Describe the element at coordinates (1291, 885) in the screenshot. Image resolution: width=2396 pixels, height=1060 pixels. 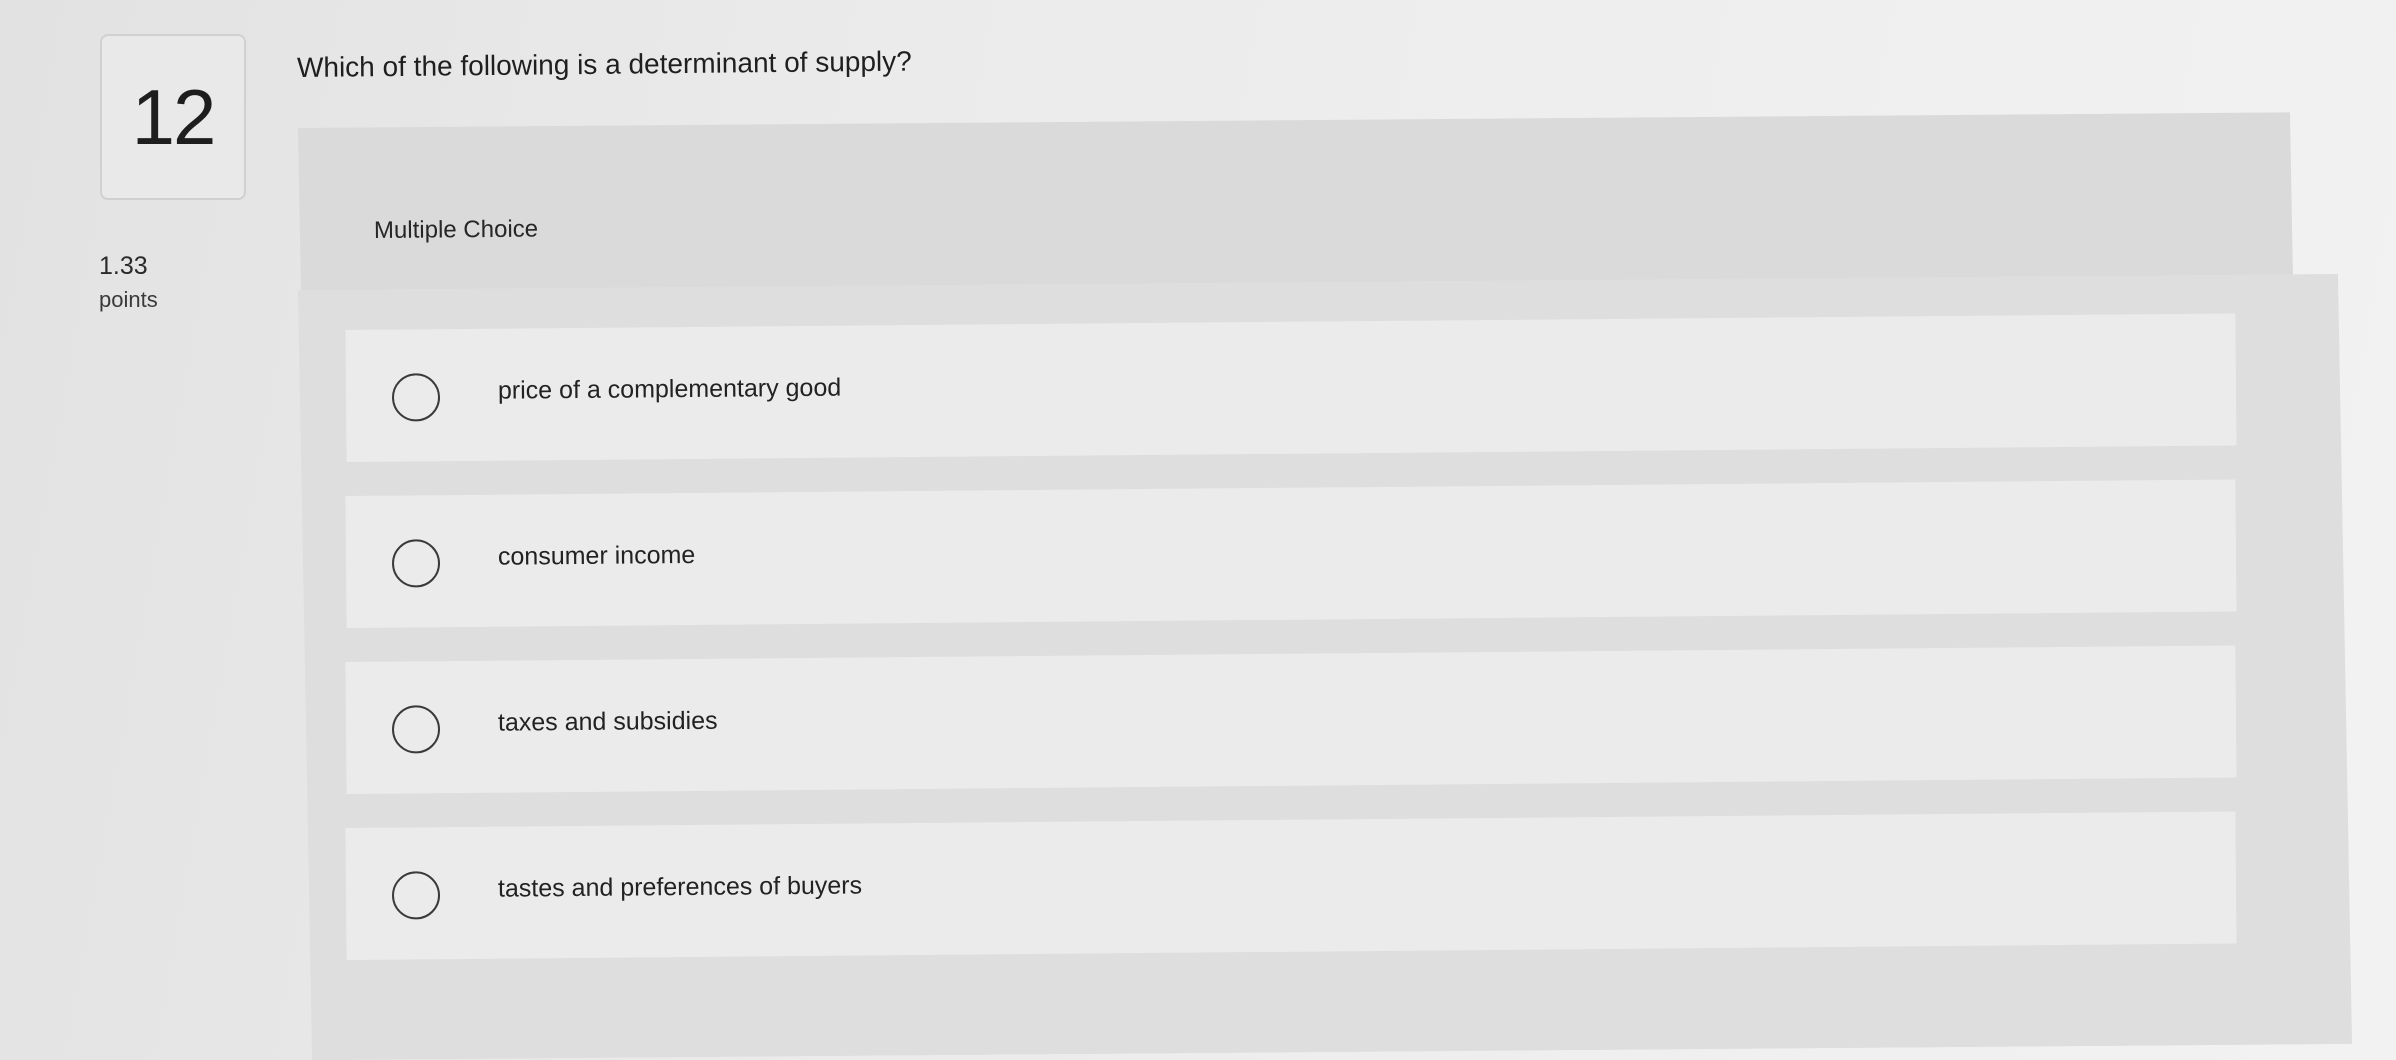
I see `choice-option-4: tastes and preferences of buyers` at that location.